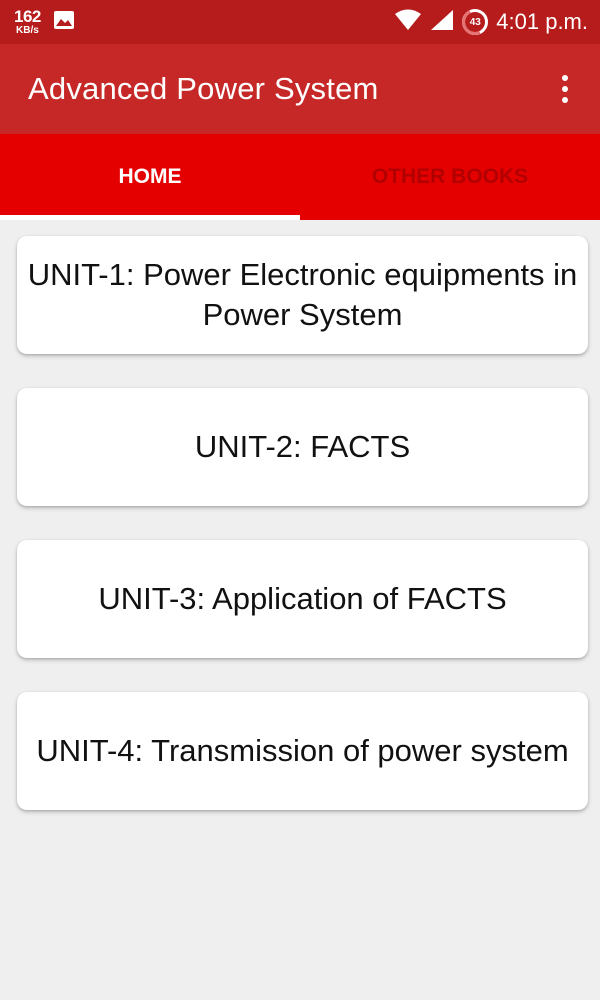 The height and width of the screenshot is (1000, 600). Describe the element at coordinates (27, 16) in the screenshot. I see `network-speed-value: 162` at that location.